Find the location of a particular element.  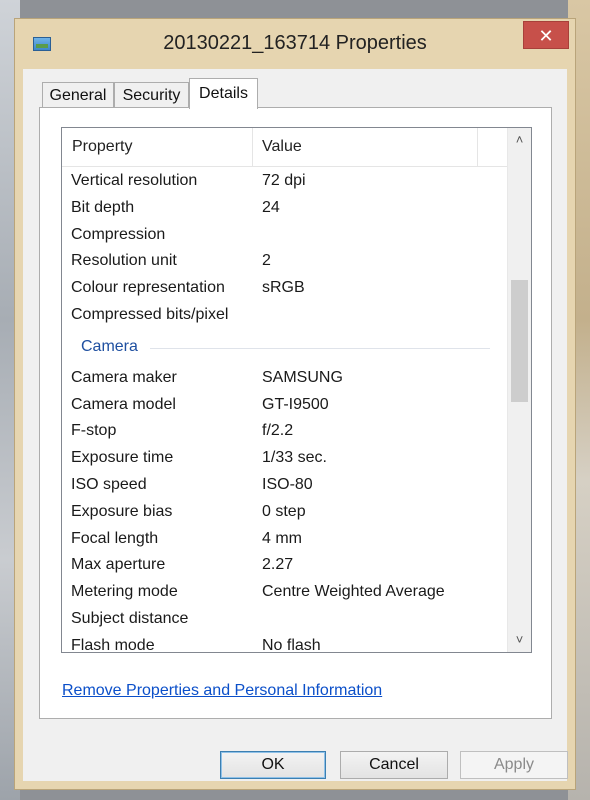

tab-security: Security is located at coordinates (151, 95).